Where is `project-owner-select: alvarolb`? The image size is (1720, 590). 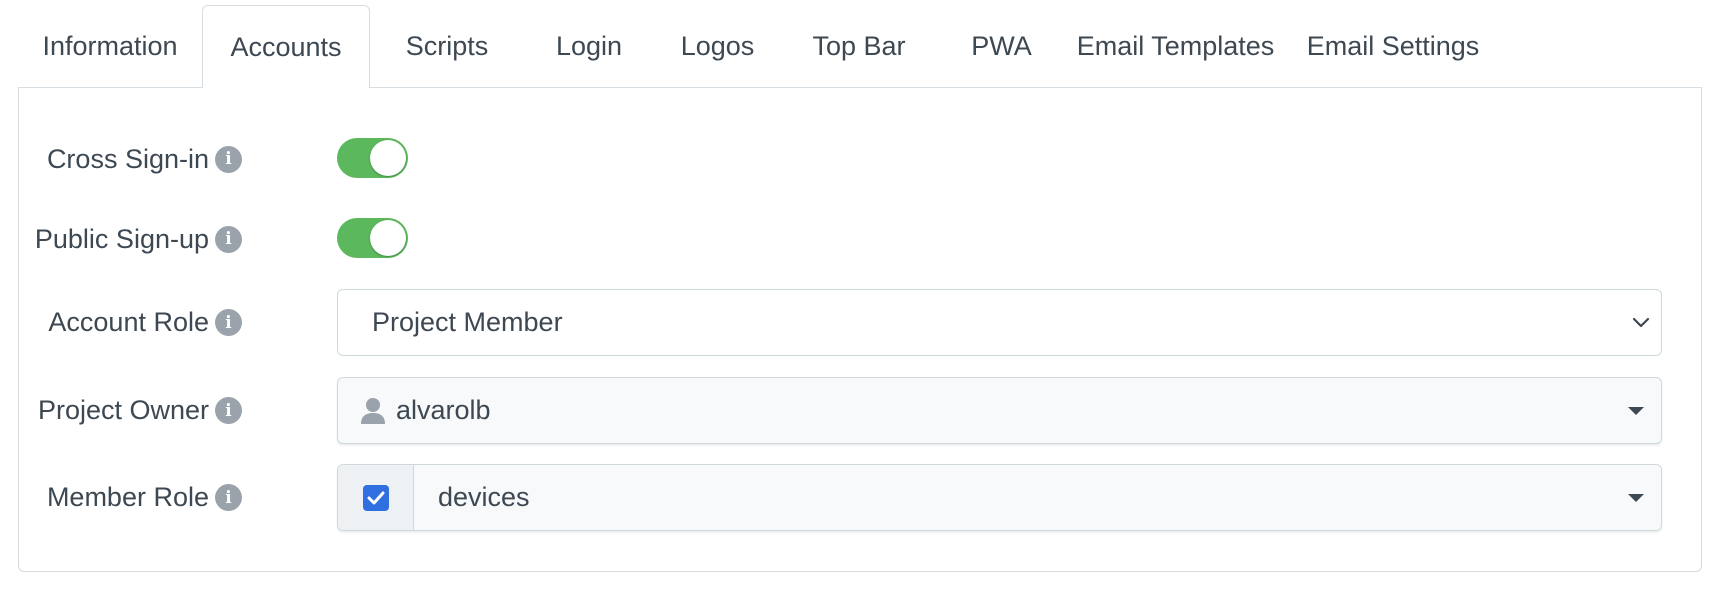 project-owner-select: alvarolb is located at coordinates (999, 410).